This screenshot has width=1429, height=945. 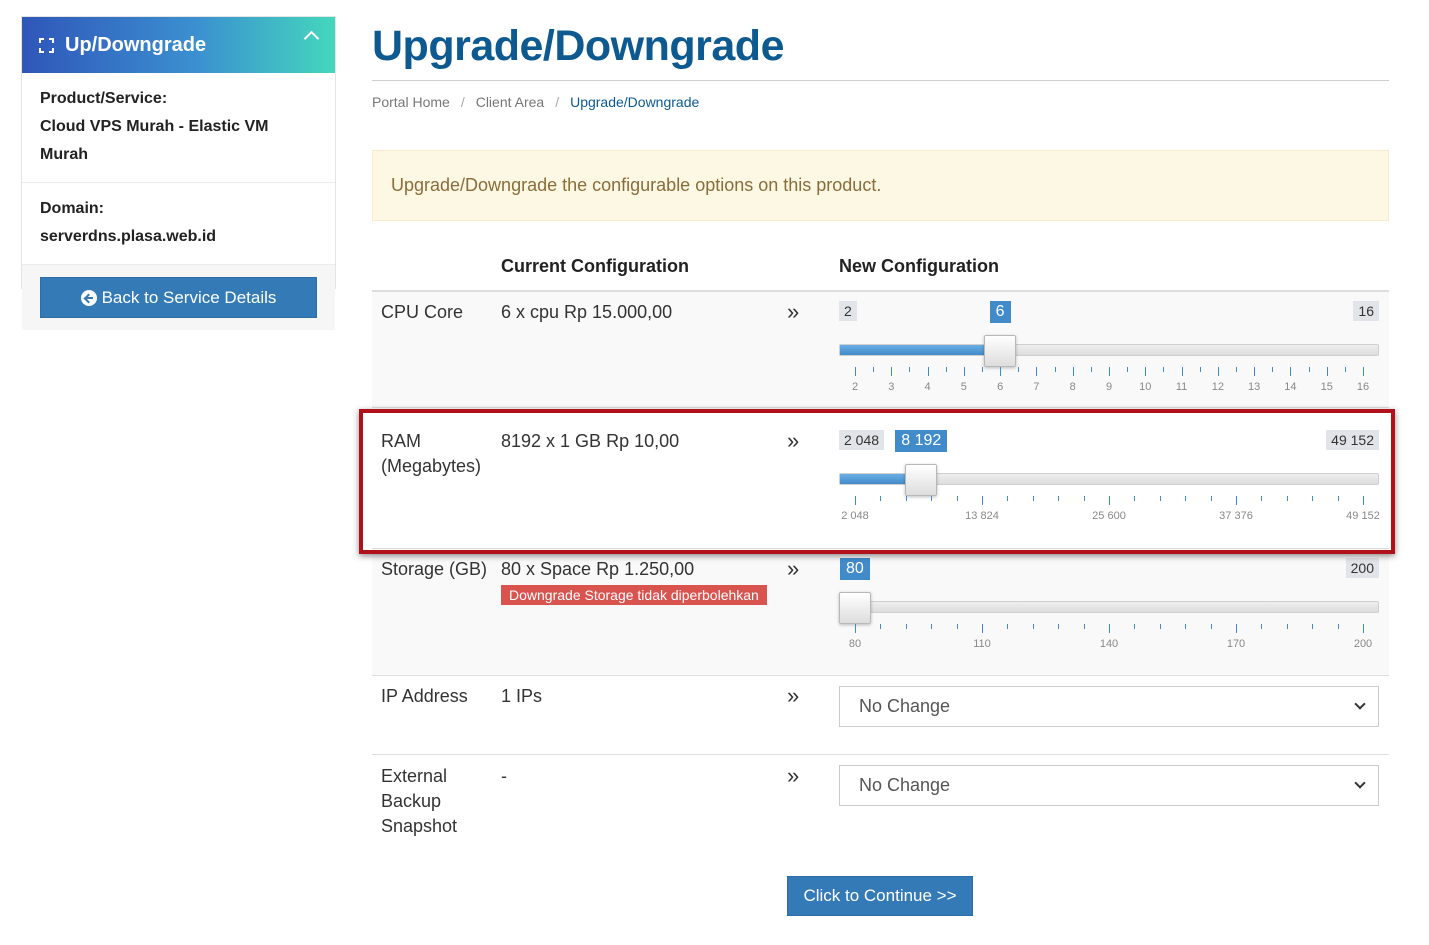 What do you see at coordinates (178, 297) in the screenshot?
I see `back-to-service-details-button: Back to Service Details` at bounding box center [178, 297].